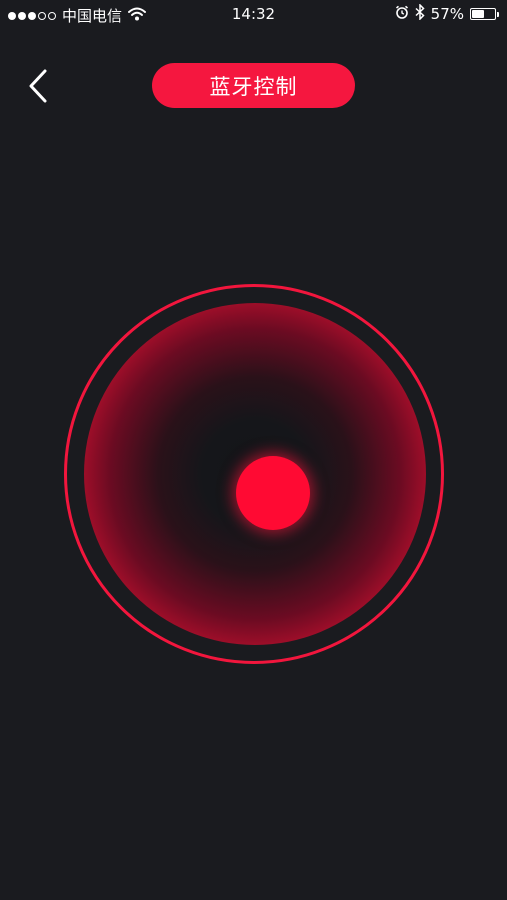  I want to click on battery-icon, so click(484, 14).